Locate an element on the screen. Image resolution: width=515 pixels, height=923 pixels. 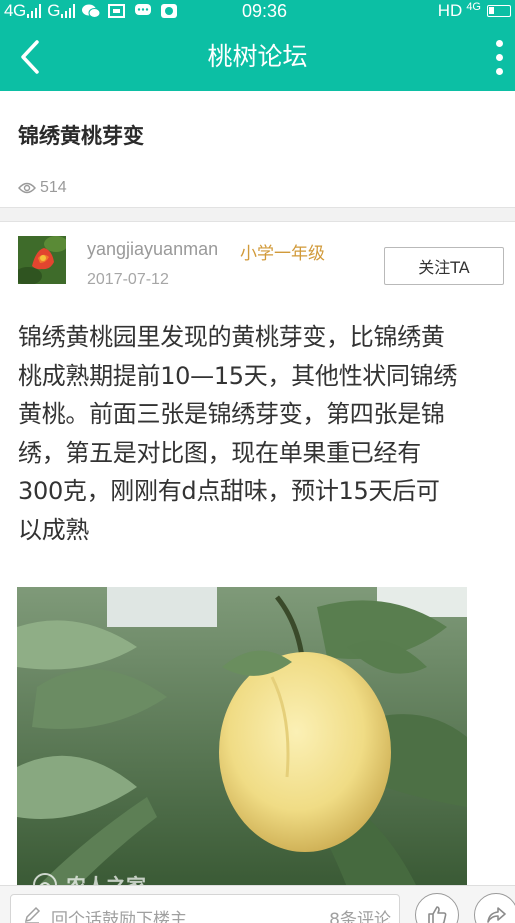
status-bar: 4G G 09:36 HD 4G is located at coordinates (257, 11).